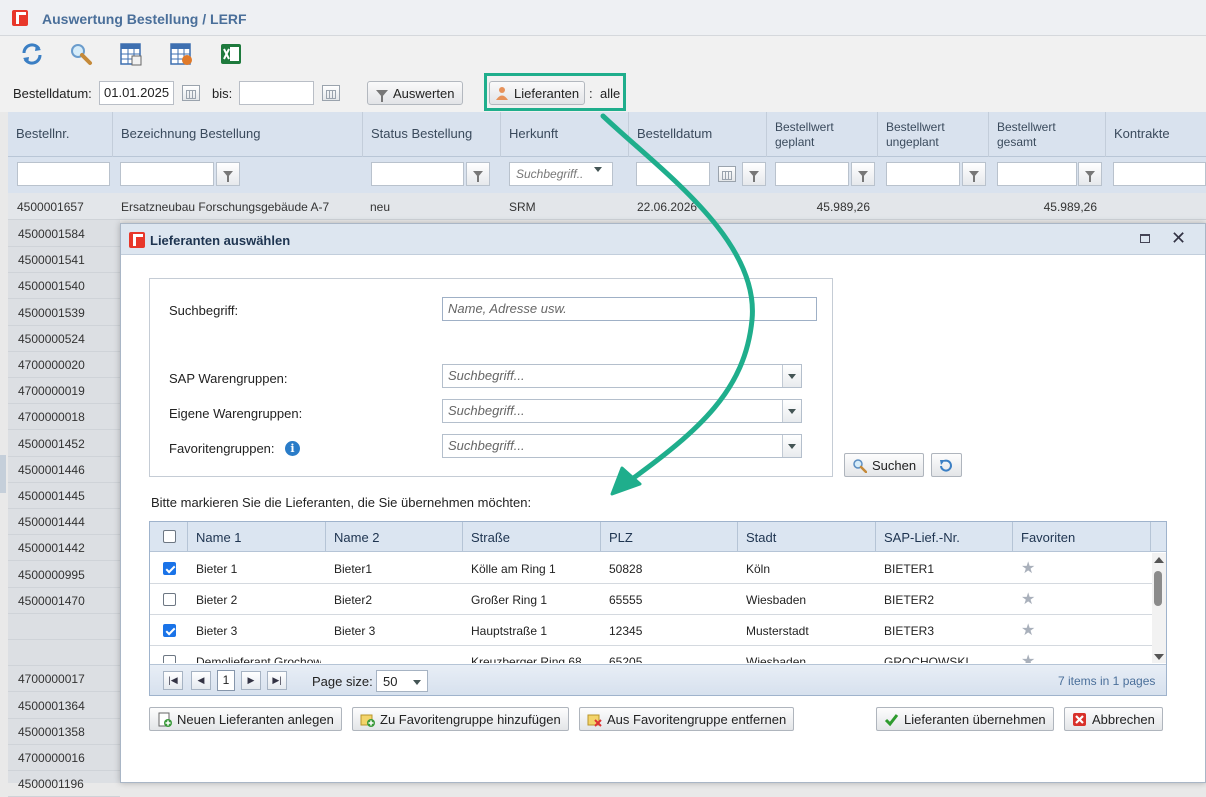 This screenshot has height=797, width=1206. I want to click on col-header-plz: PLZ, so click(669, 537).